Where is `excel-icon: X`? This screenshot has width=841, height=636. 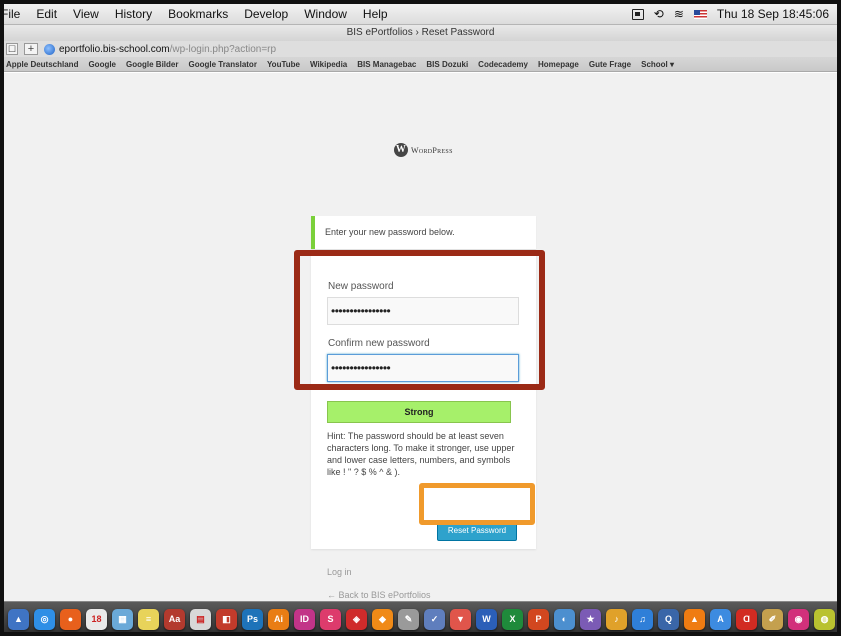
excel-icon: X is located at coordinates (512, 619).